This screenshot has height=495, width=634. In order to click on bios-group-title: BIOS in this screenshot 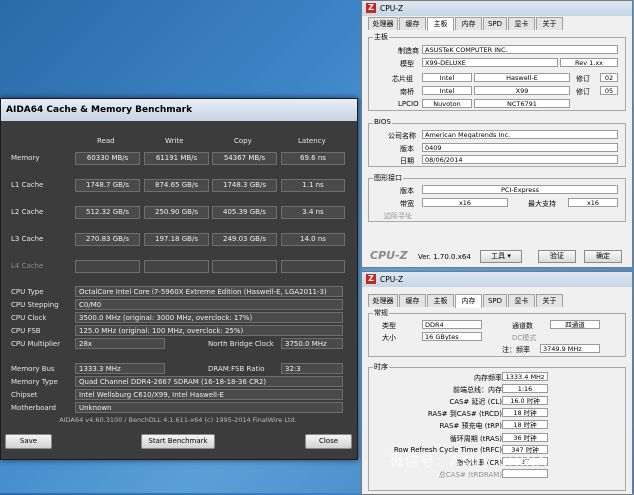, I will do `click(382, 122)`.